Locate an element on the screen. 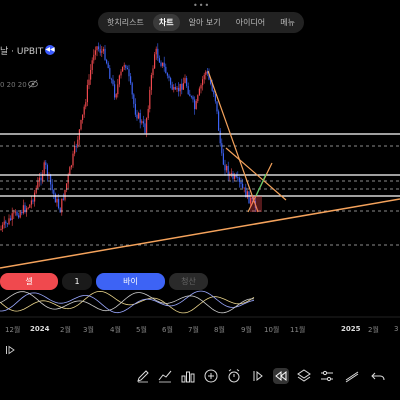 The width and height of the screenshot is (400, 400). buy-button: 바이 is located at coordinates (130, 281).